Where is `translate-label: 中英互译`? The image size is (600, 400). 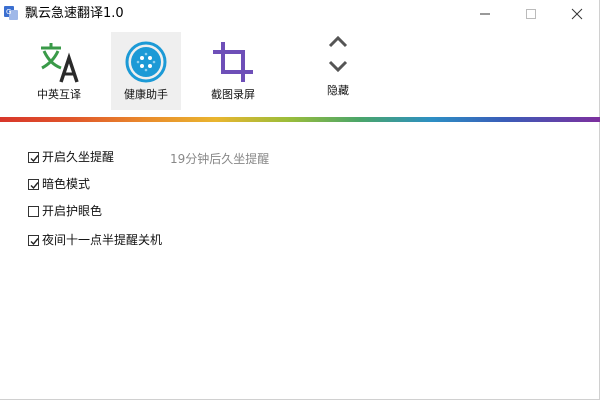 translate-label: 中英互译 is located at coordinates (59, 94).